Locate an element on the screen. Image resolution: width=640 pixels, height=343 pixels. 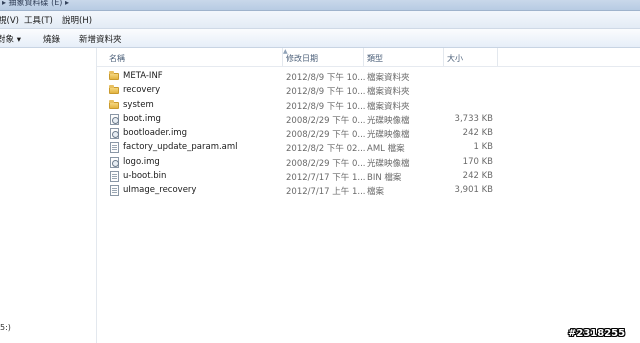
nav-drive-item: 5:) is located at coordinates (5, 327).